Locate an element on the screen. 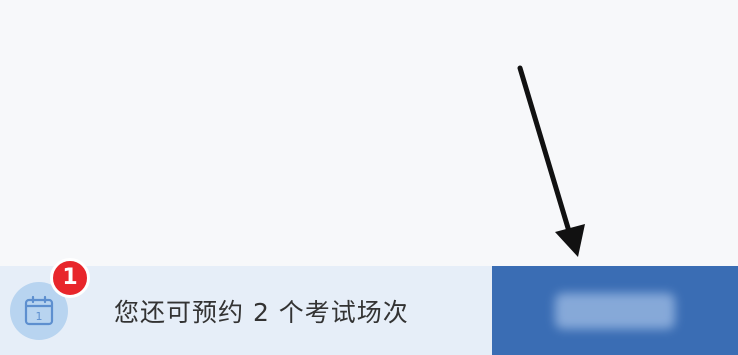 The width and height of the screenshot is (738, 355). calendar-button: 1 1 is located at coordinates (50, 298).